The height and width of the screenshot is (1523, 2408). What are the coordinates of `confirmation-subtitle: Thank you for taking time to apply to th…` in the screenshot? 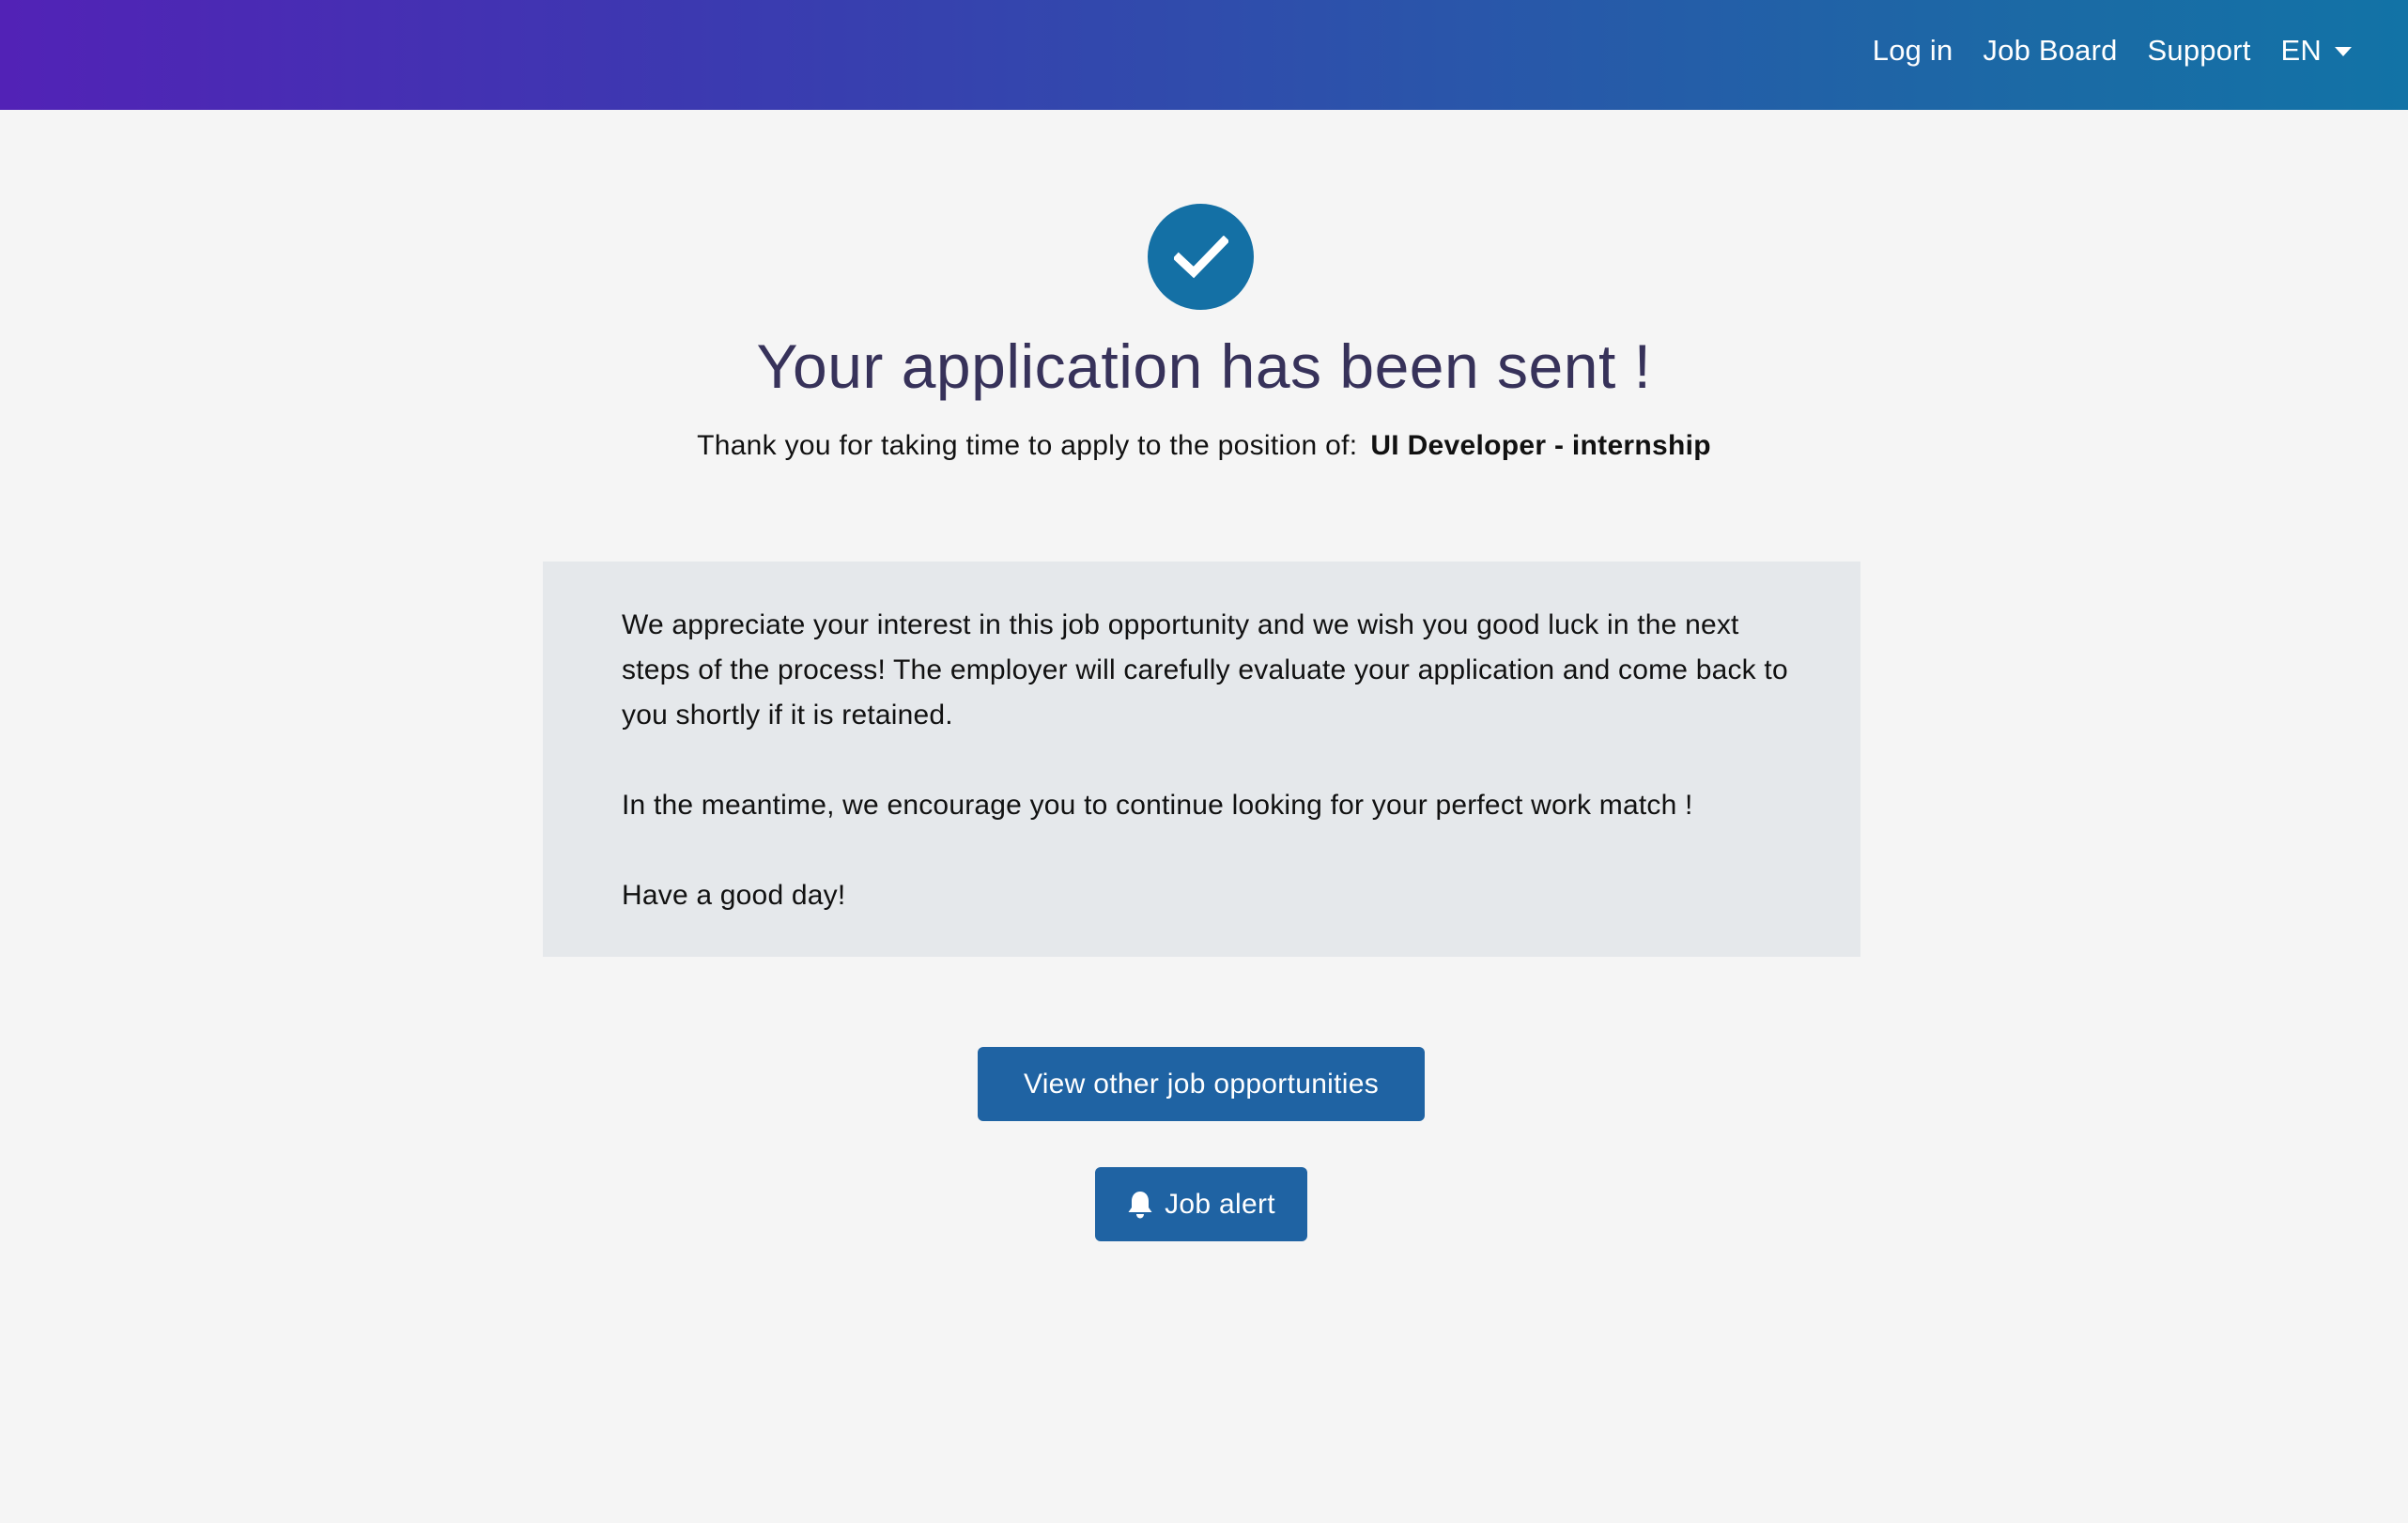 It's located at (1204, 446).